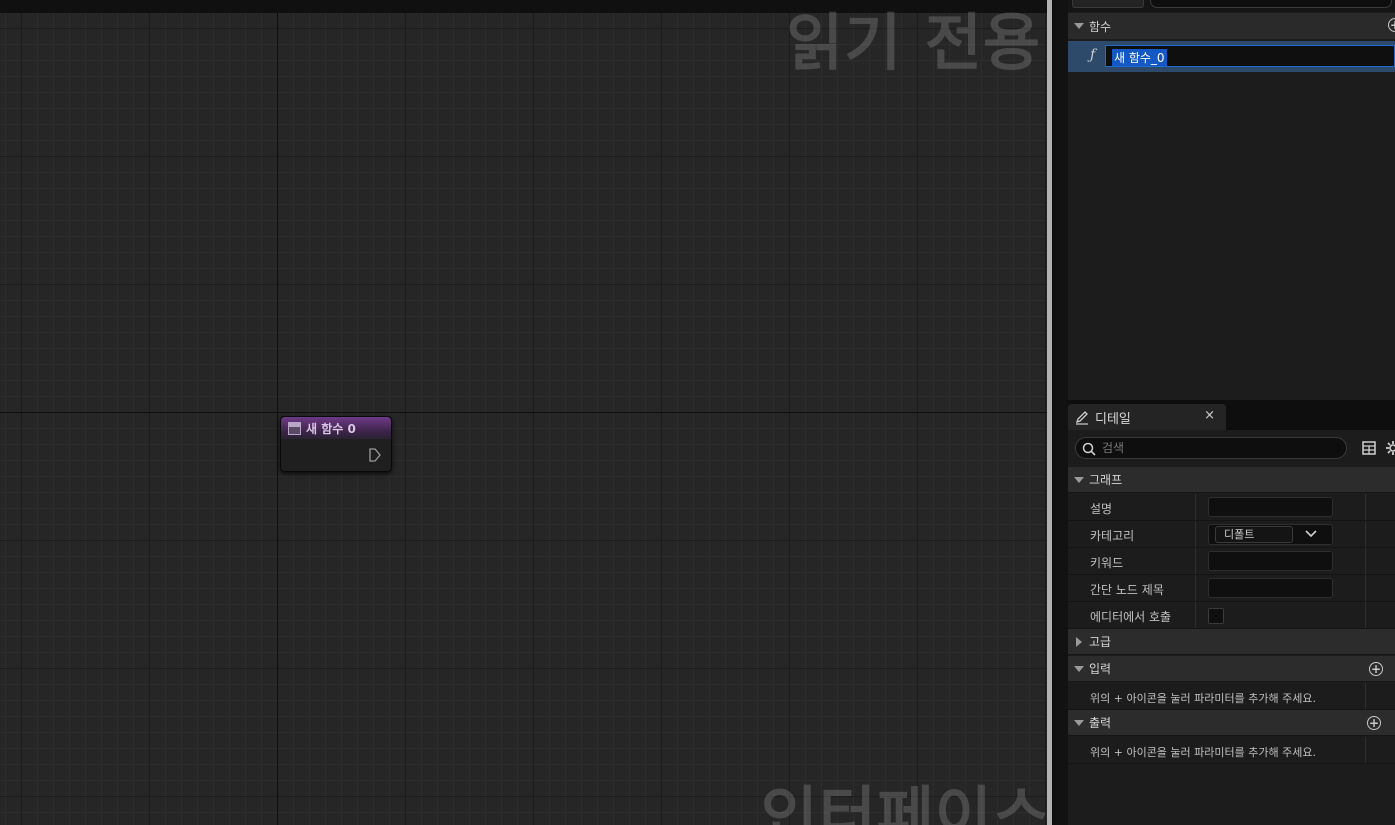 The image size is (1395, 825). I want to click on details-search, so click(1211, 448).